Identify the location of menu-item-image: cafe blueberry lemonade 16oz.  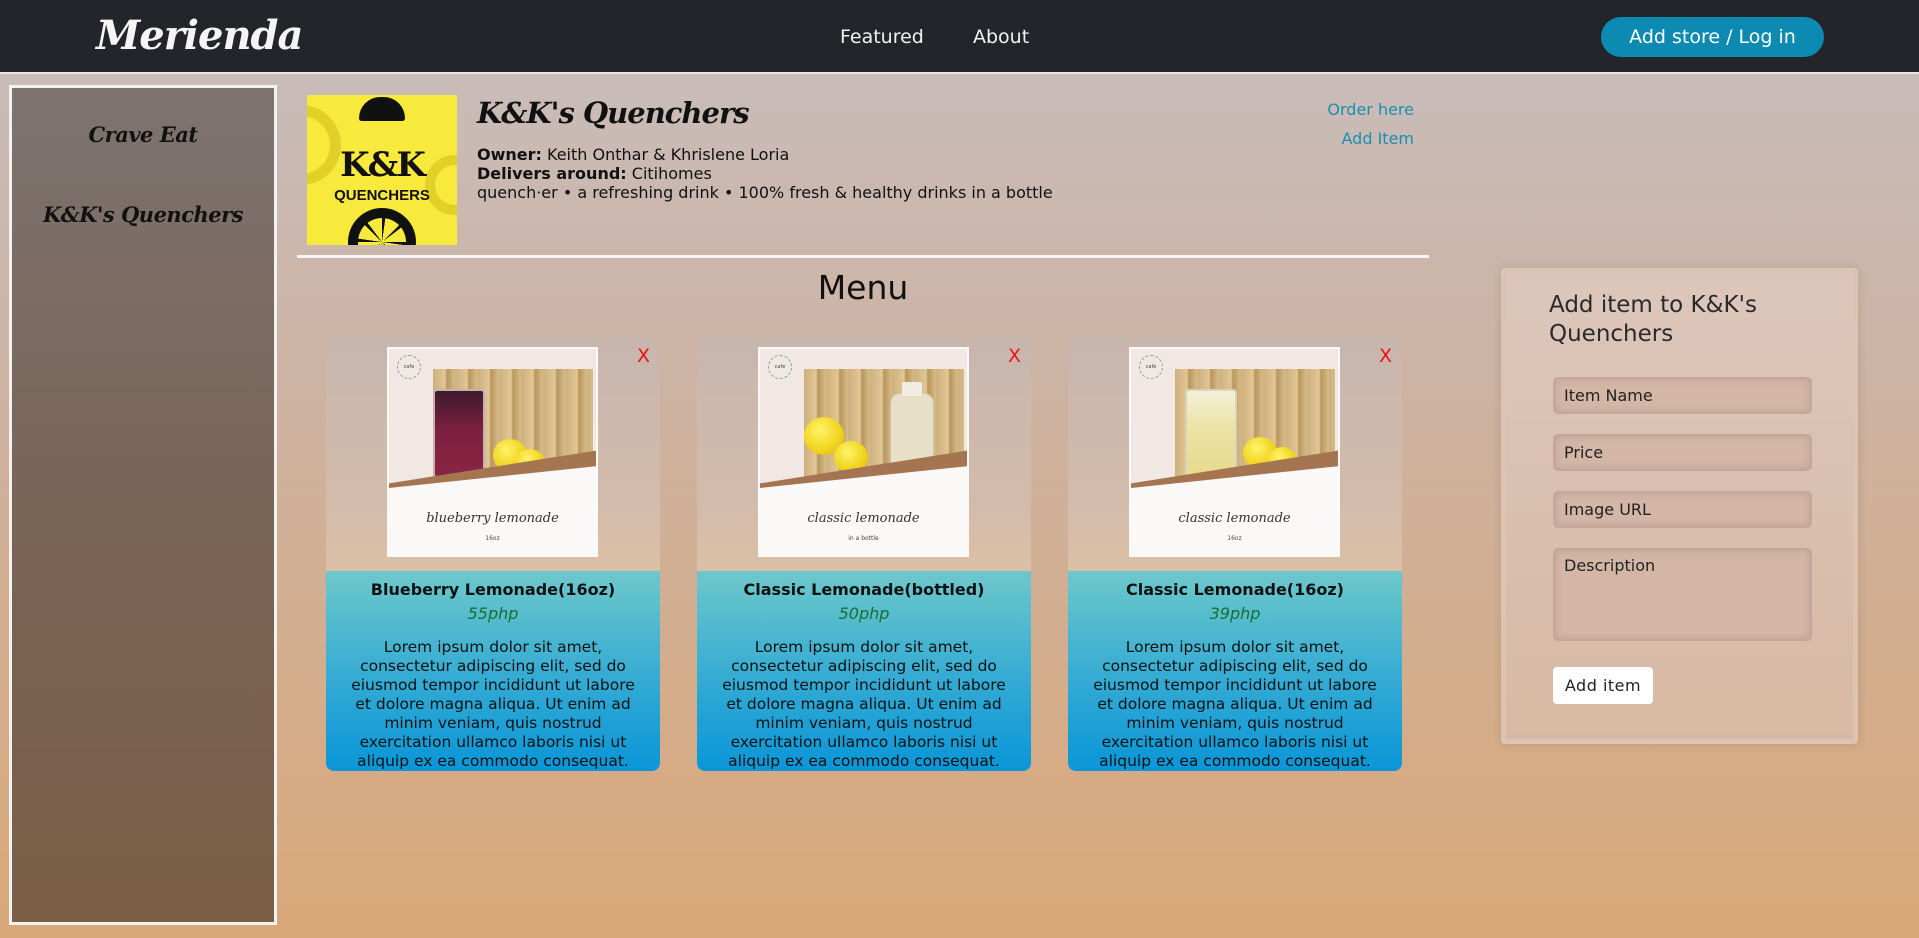
(492, 452).